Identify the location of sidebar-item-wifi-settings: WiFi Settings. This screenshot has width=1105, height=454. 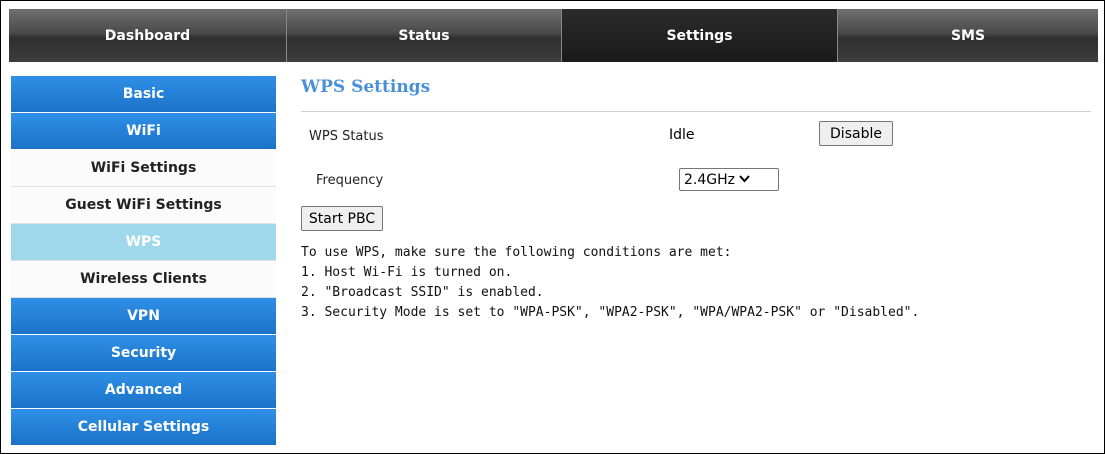
(143, 168).